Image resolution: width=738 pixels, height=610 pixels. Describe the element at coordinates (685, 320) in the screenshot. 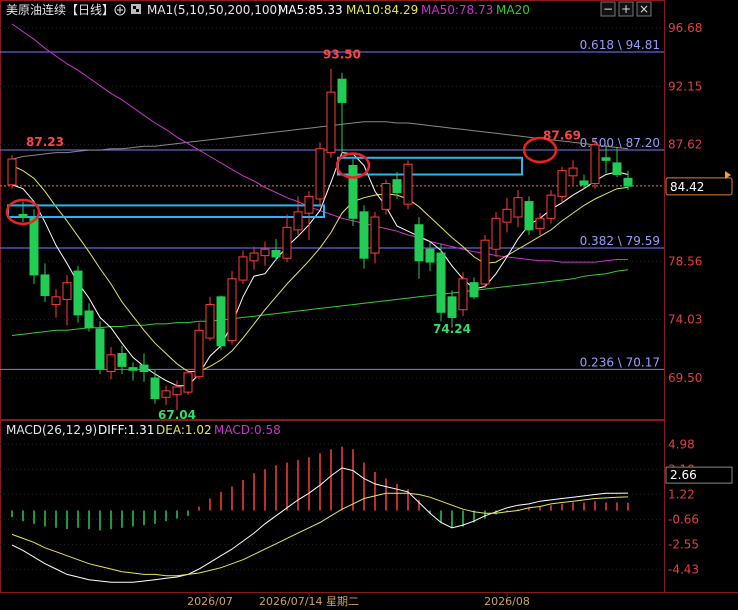

I see `price-tick-label: 74.03` at that location.